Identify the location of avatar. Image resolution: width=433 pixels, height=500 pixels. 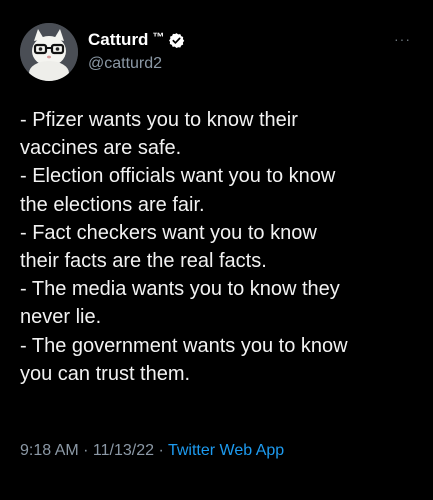
(49, 52).